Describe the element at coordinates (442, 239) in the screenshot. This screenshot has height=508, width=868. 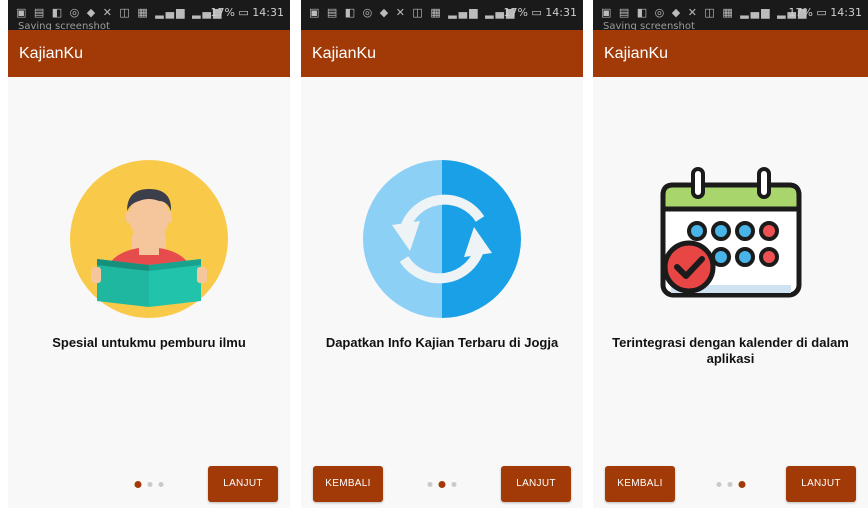
I see `refresh-sync-icon` at that location.